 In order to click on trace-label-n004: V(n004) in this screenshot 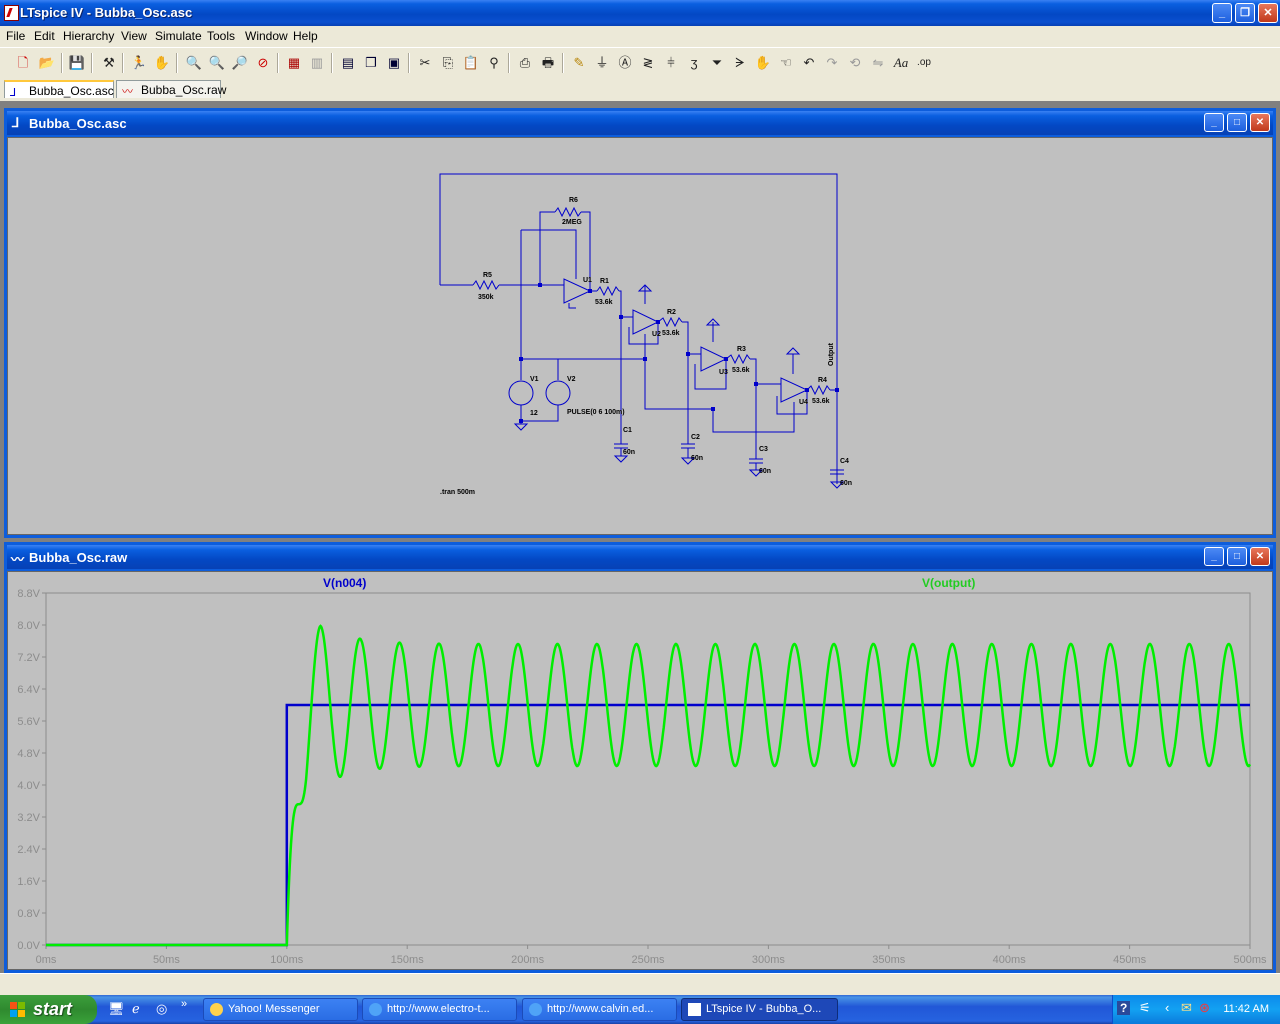, I will do `click(344, 583)`.